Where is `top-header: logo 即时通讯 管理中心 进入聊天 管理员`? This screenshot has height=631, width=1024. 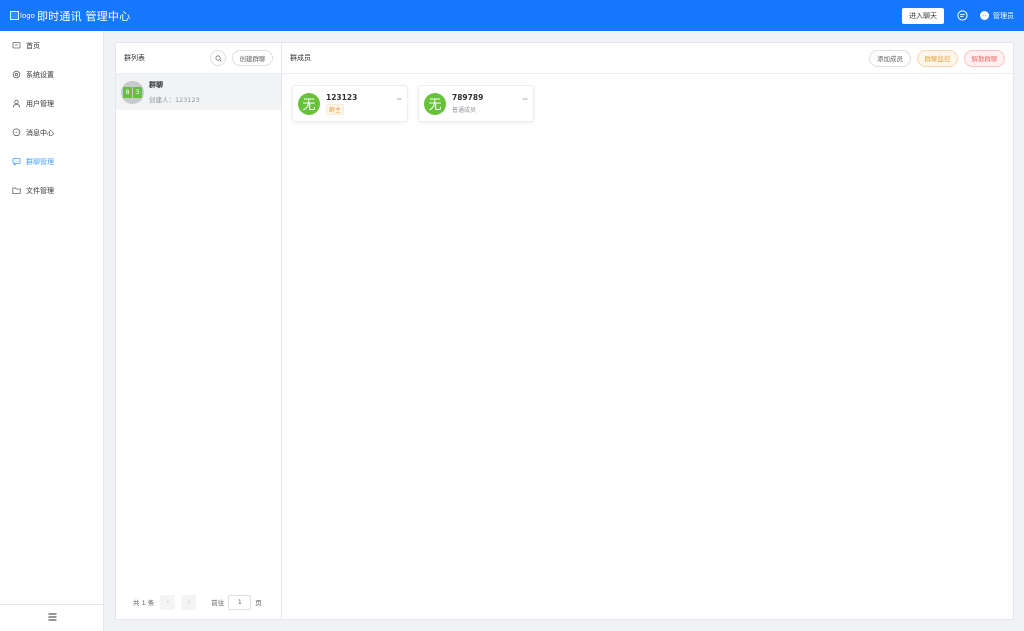
top-header: logo 即时通讯 管理中心 进入聊天 管理员 is located at coordinates (512, 15).